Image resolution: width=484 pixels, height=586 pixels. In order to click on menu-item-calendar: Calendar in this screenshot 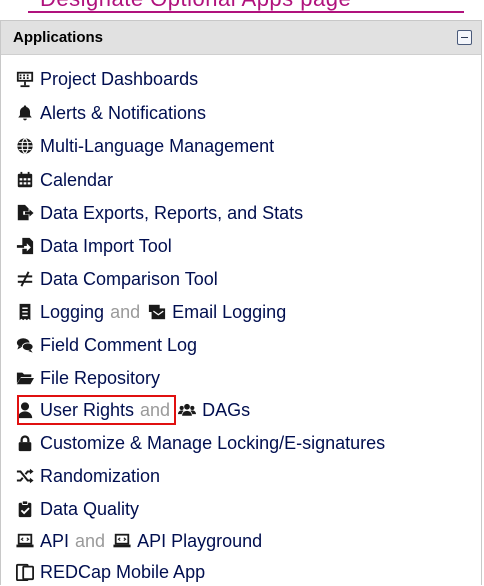, I will do `click(63, 180)`.